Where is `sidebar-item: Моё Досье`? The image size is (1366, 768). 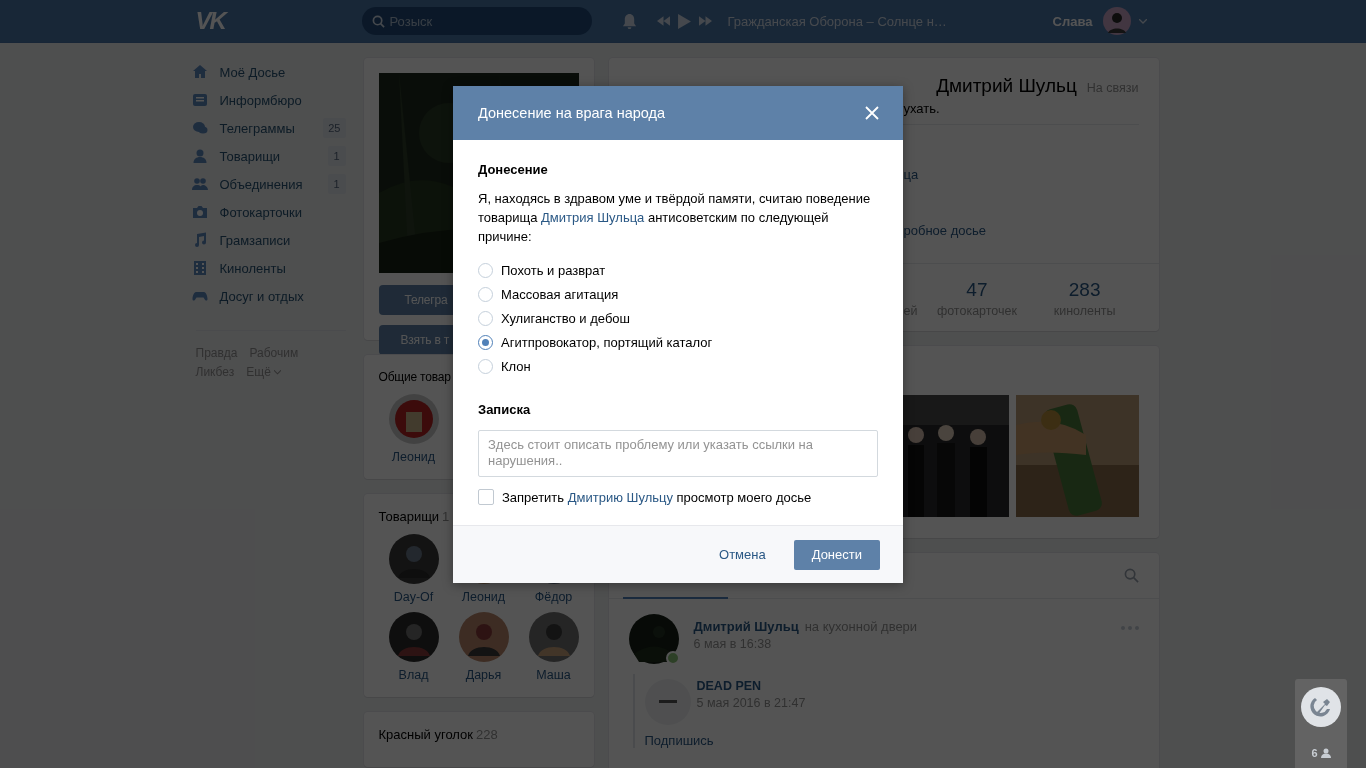 sidebar-item: Моё Досье is located at coordinates (270, 72).